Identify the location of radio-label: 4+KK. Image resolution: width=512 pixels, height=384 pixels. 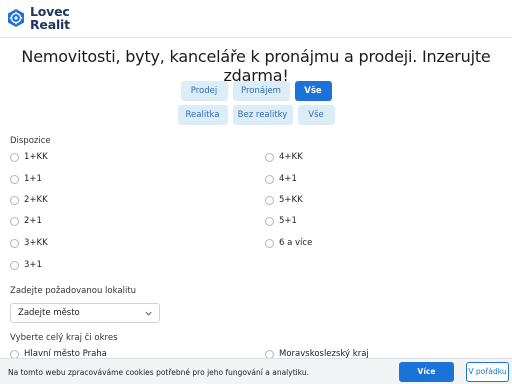
(291, 157).